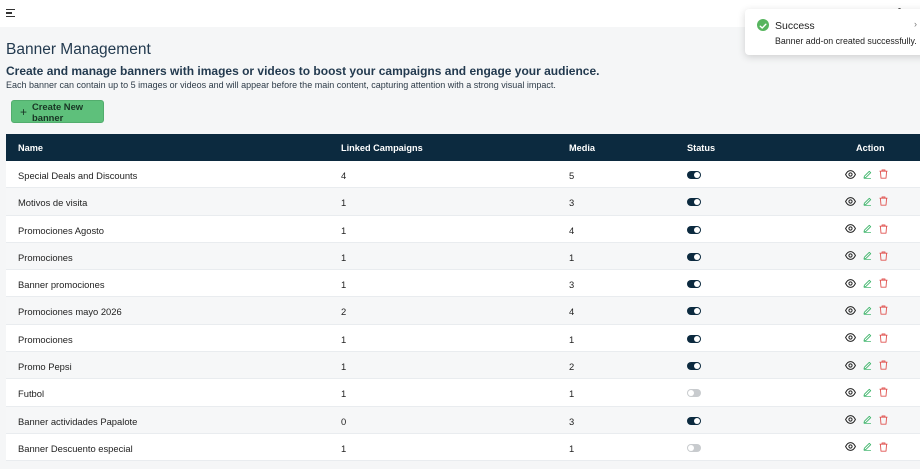 The width and height of the screenshot is (920, 469). Describe the element at coordinates (344, 421) in the screenshot. I see `linked-campaigns-count: 0` at that location.